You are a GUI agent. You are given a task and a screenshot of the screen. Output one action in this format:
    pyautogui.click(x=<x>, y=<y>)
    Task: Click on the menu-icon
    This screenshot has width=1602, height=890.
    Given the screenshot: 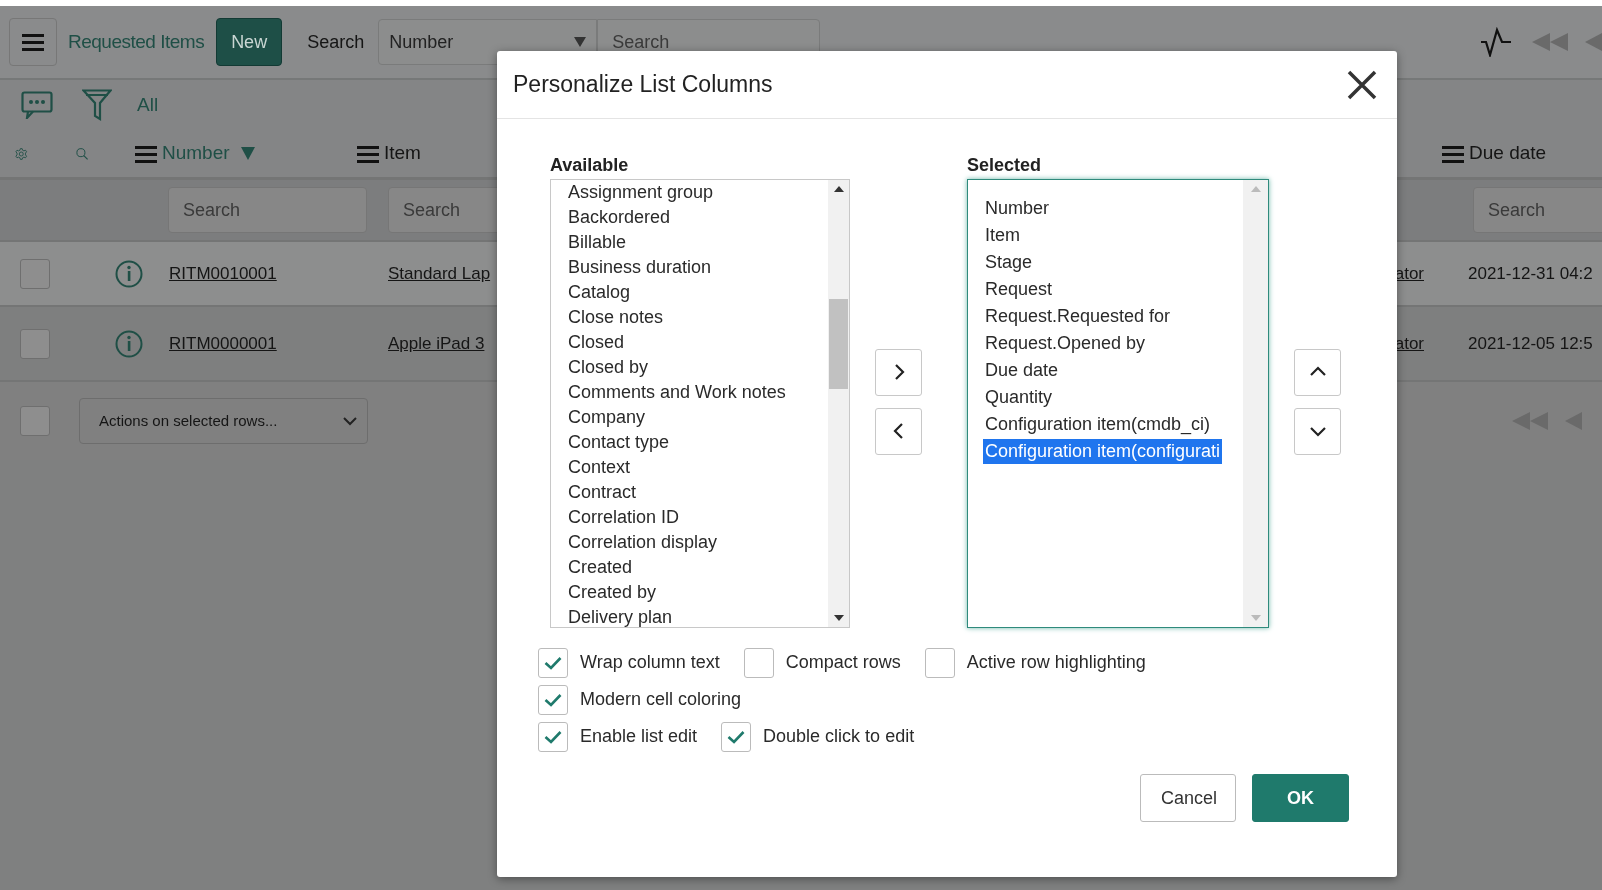 What is the action you would take?
    pyautogui.click(x=33, y=42)
    